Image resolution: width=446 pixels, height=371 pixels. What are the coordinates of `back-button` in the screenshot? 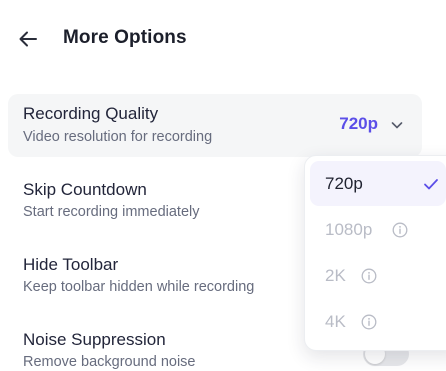 It's located at (28, 39).